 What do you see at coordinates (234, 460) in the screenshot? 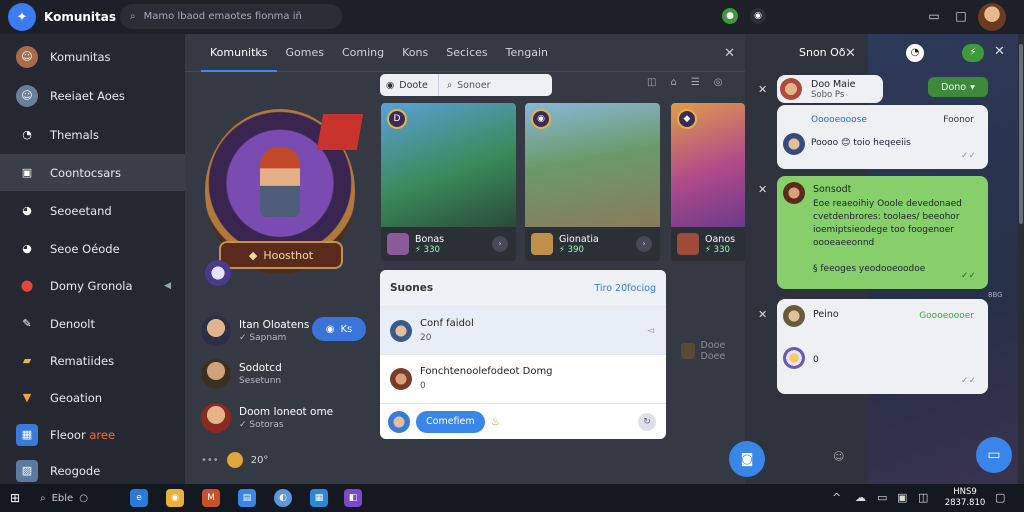
I see `coin-balance: ••• 20°` at bounding box center [234, 460].